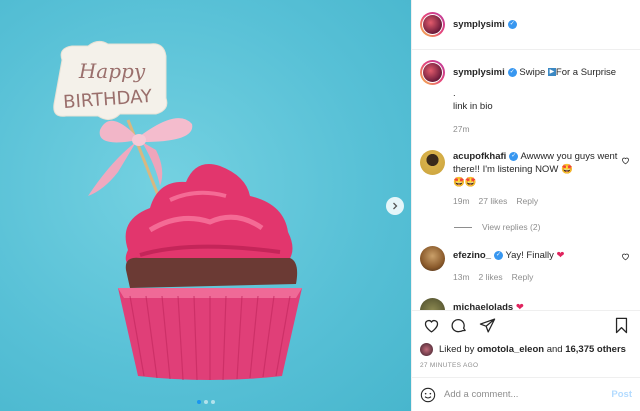 The image size is (640, 411). I want to click on caption-username: symplysimi, so click(479, 72).